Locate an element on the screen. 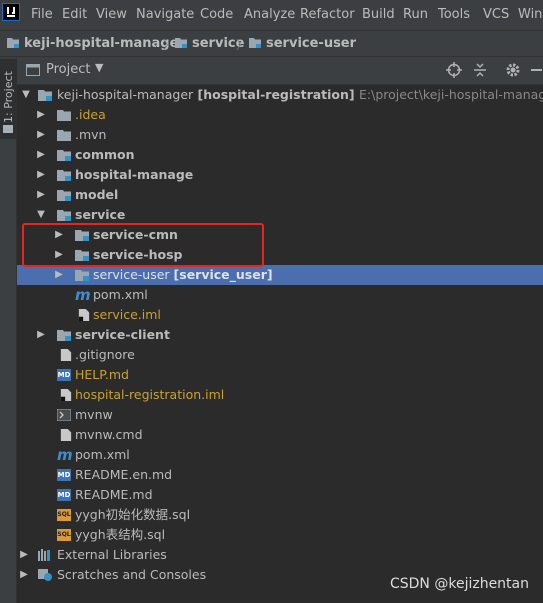 This screenshot has height=603, width=543. tree-item-label: .idea is located at coordinates (90, 114).